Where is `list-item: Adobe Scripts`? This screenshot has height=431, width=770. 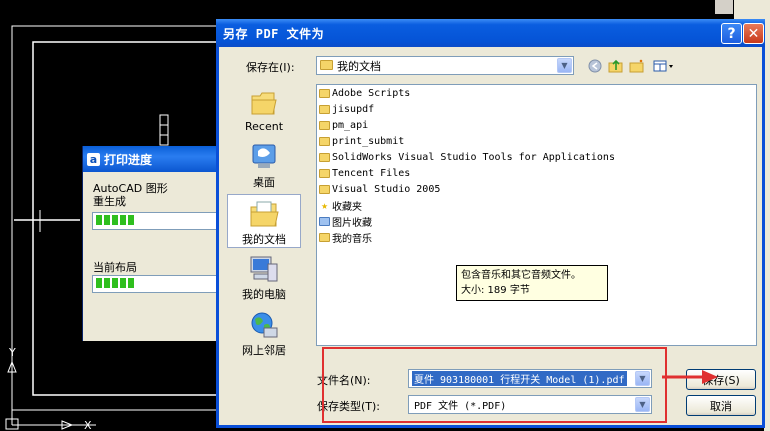 list-item: Adobe Scripts is located at coordinates (364, 93).